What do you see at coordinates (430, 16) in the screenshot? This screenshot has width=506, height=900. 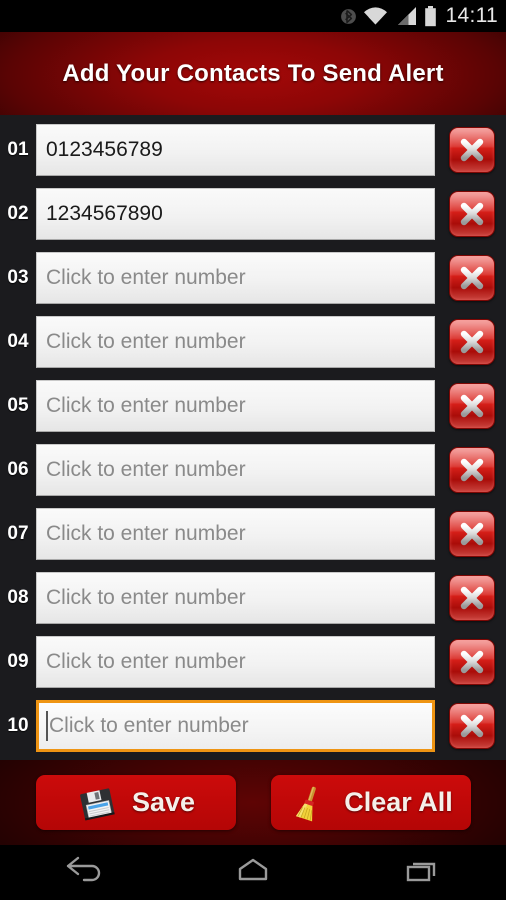 I see `battery-icon` at bounding box center [430, 16].